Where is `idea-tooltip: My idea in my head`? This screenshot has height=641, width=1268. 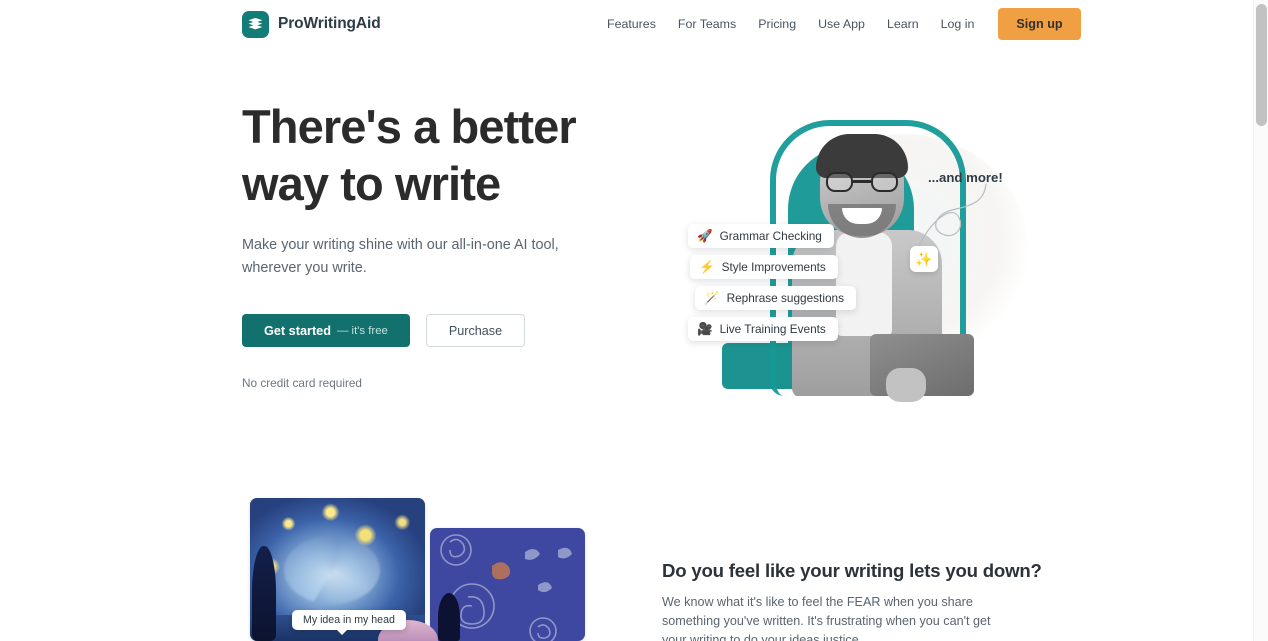
idea-tooltip: My idea in my head is located at coordinates (349, 622).